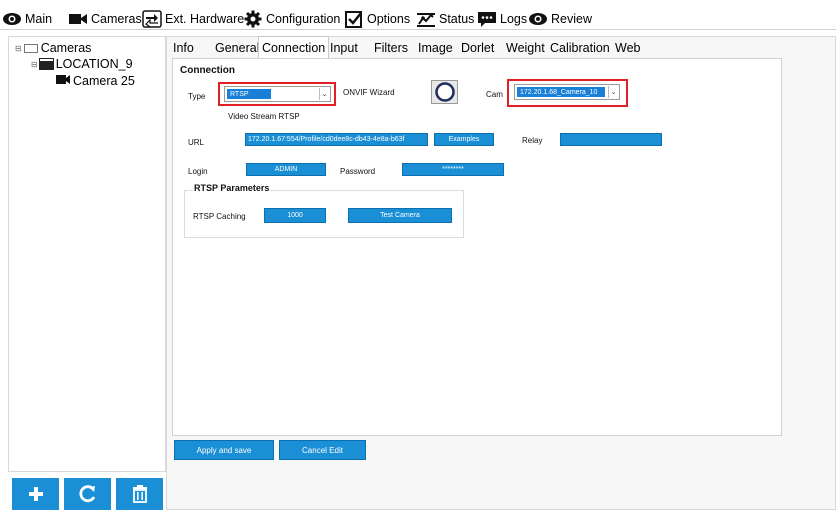  I want to click on onvif-wizard-button, so click(444, 92).